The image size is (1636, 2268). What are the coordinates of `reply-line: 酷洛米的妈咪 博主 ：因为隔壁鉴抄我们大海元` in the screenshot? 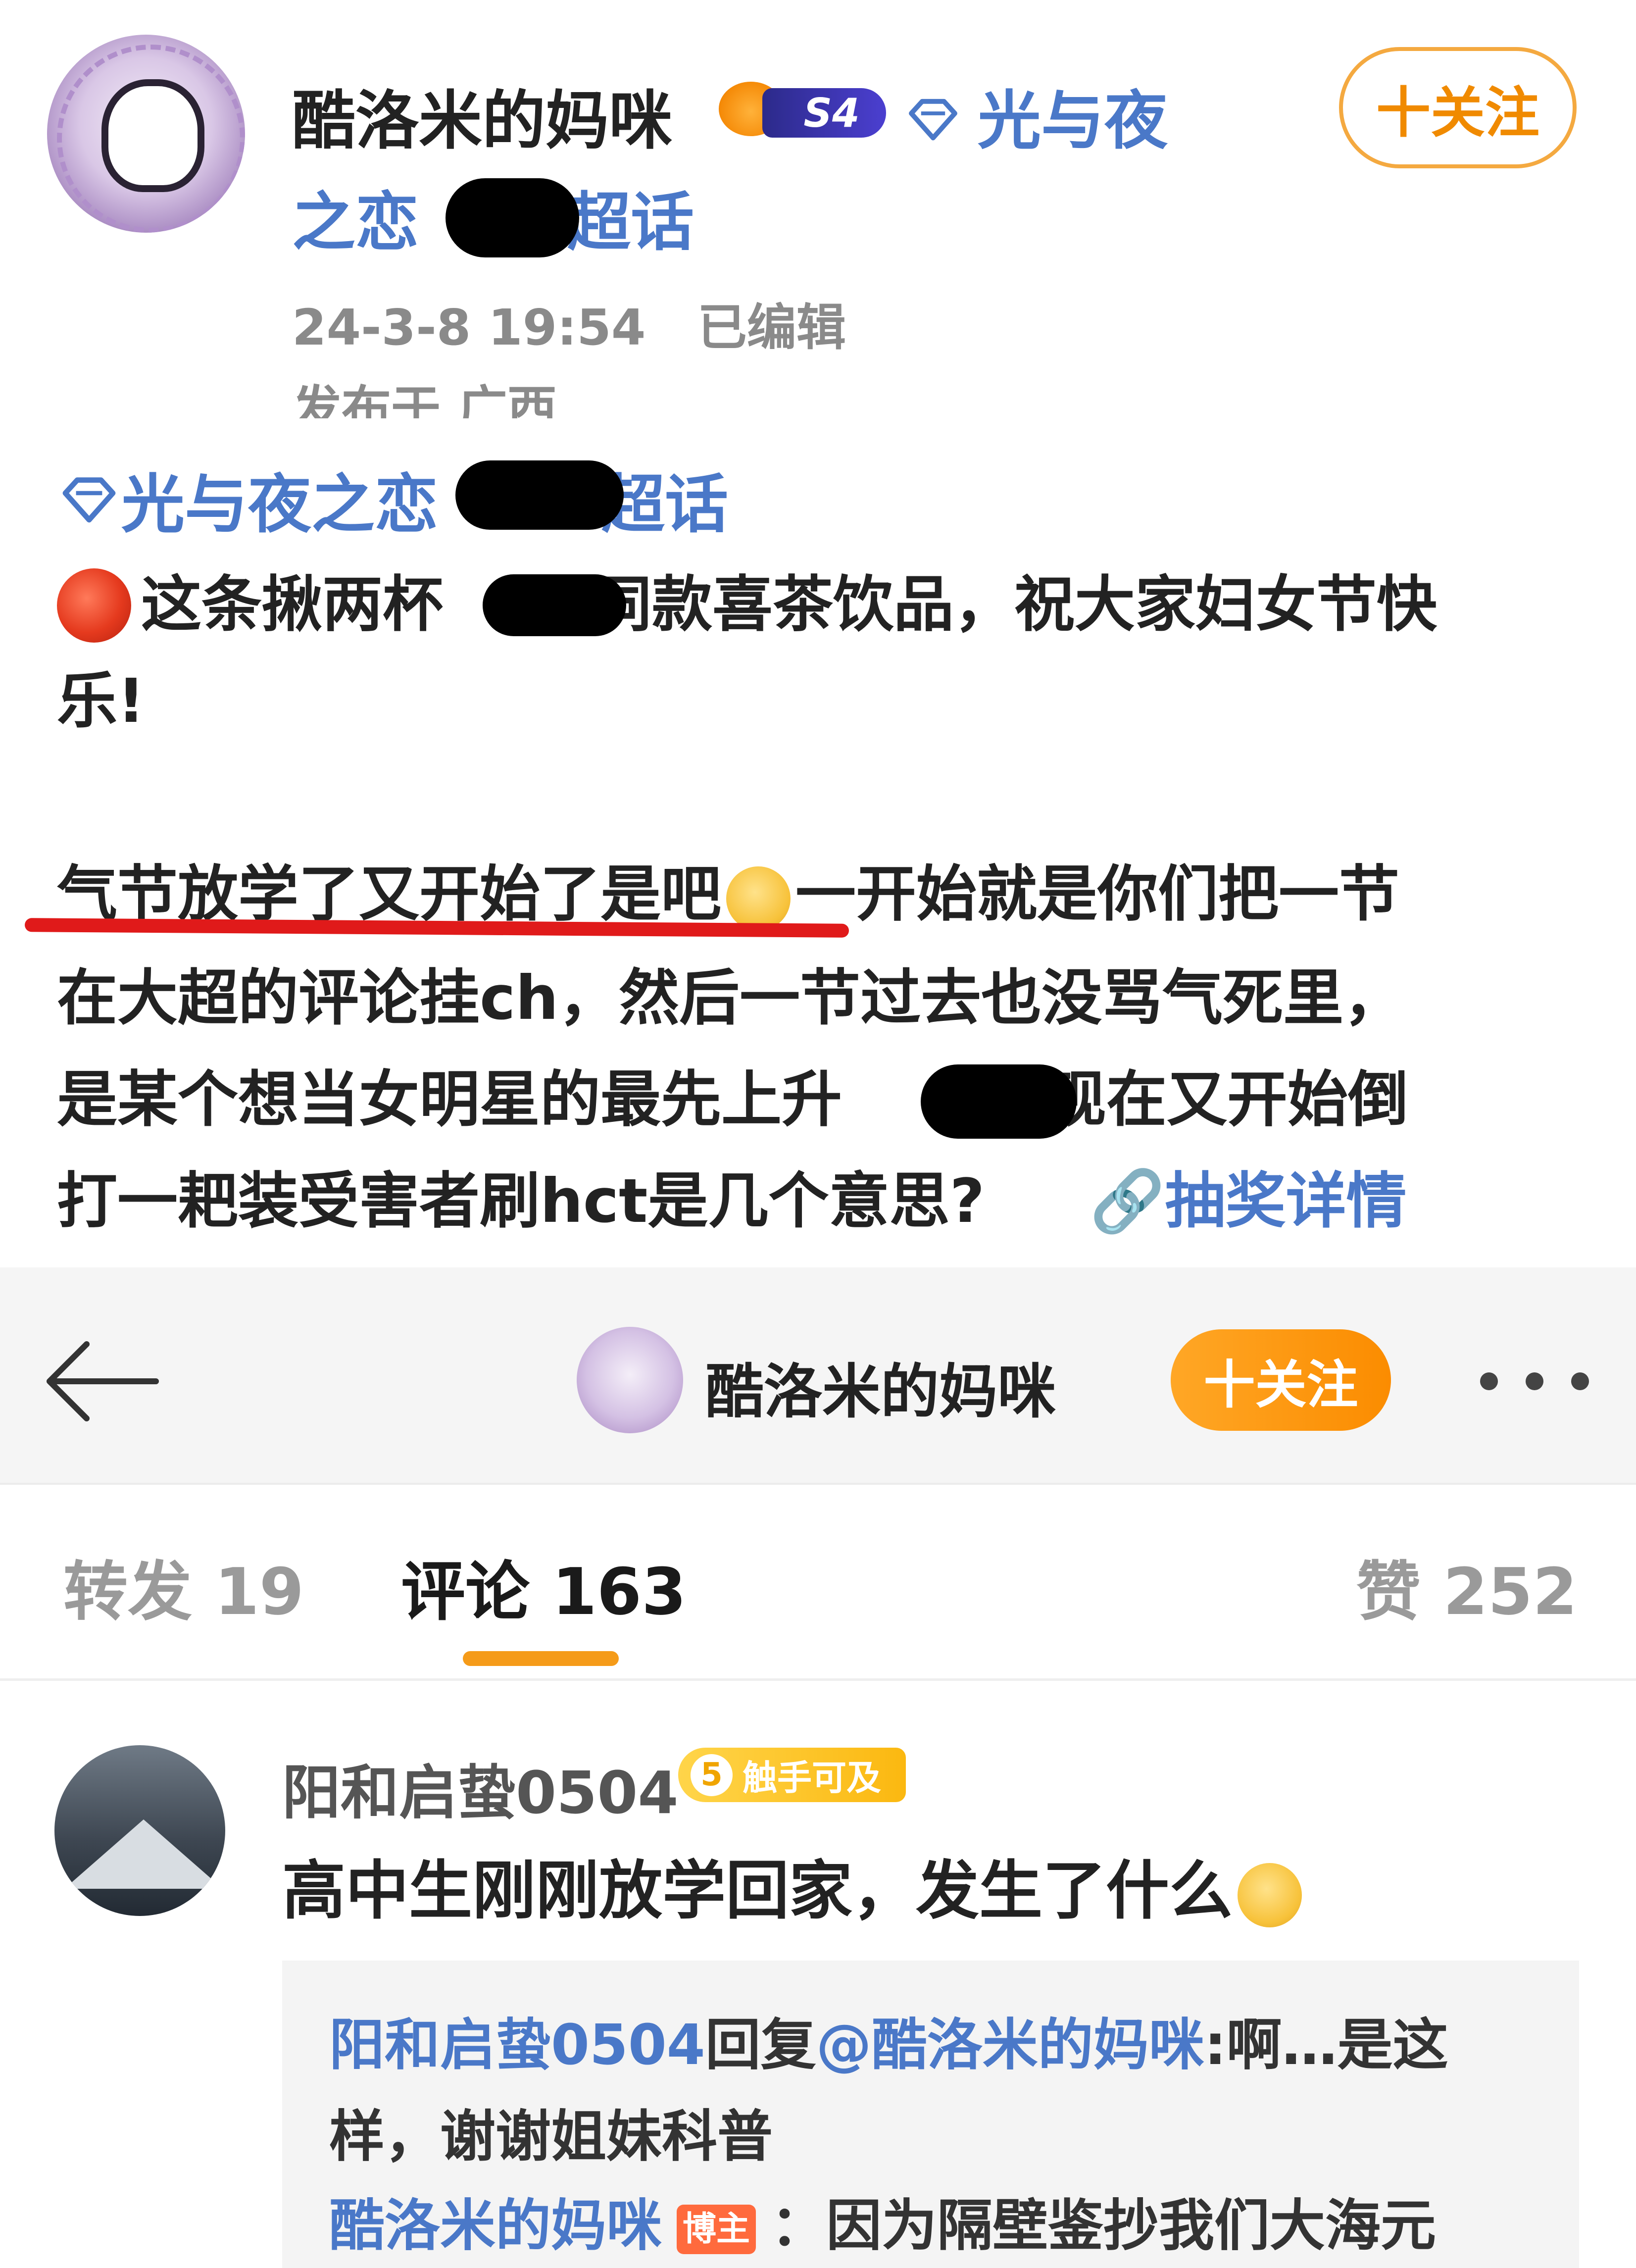 It's located at (882, 2221).